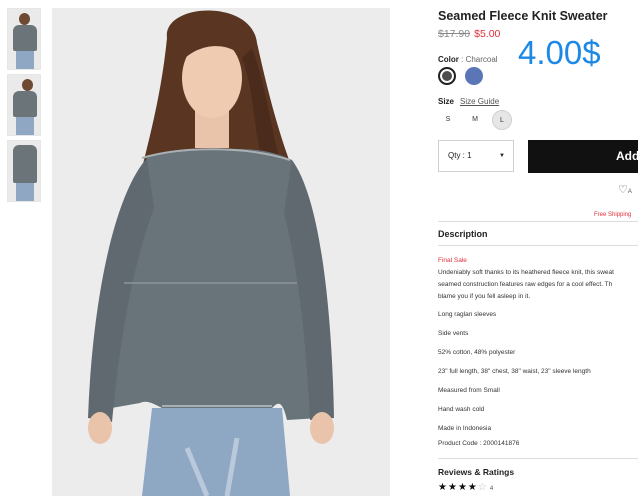  I want to click on feature-item: 52% cotton, 48% polyester, so click(477, 352).